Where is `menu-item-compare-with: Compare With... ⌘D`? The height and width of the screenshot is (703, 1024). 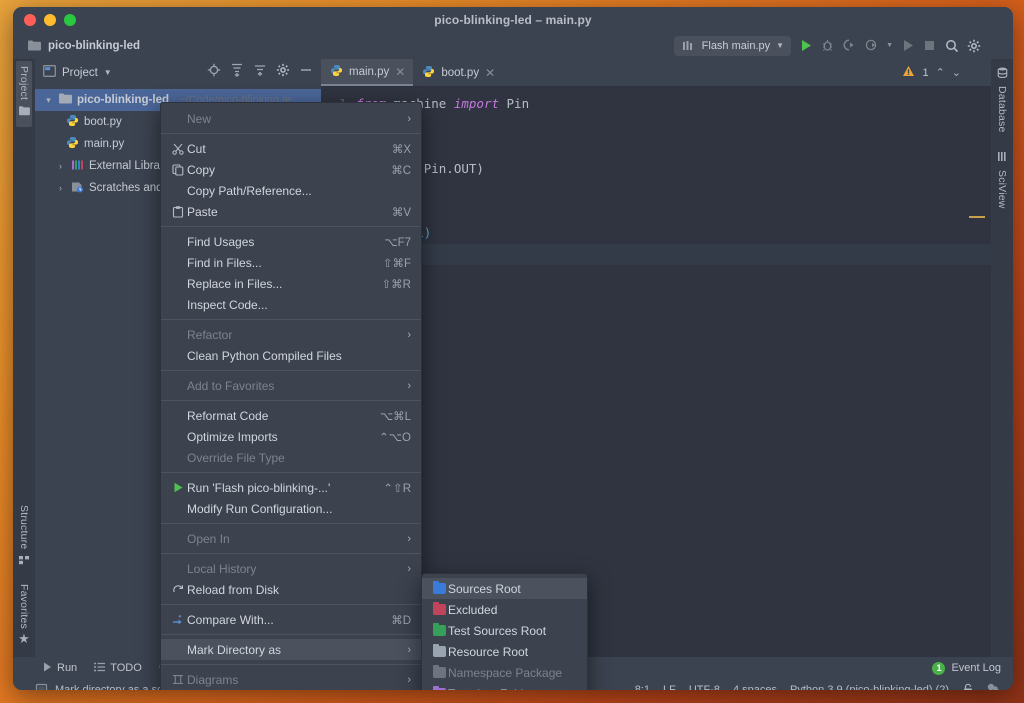
menu-item-compare-with: Compare With... ⌘D is located at coordinates (291, 619).